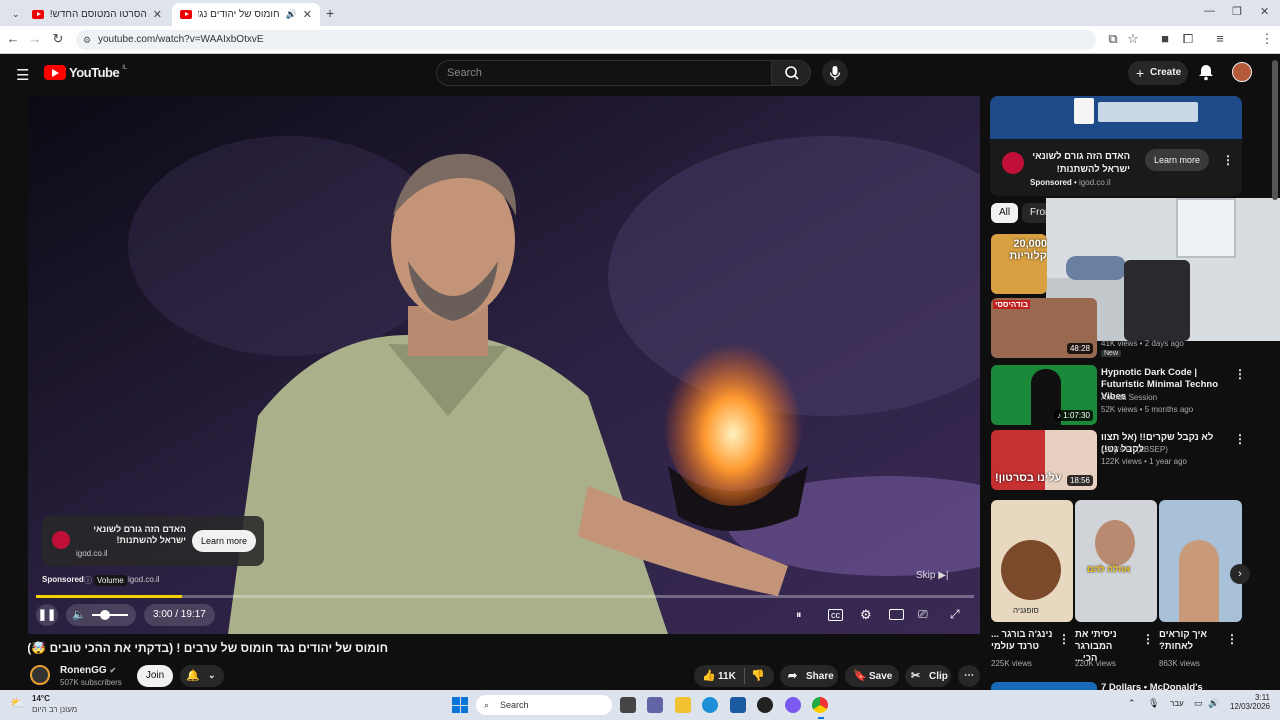 The height and width of the screenshot is (720, 1280). Describe the element at coordinates (1190, 641) in the screenshot. I see `short-title: איך קוראים לאחות?` at that location.